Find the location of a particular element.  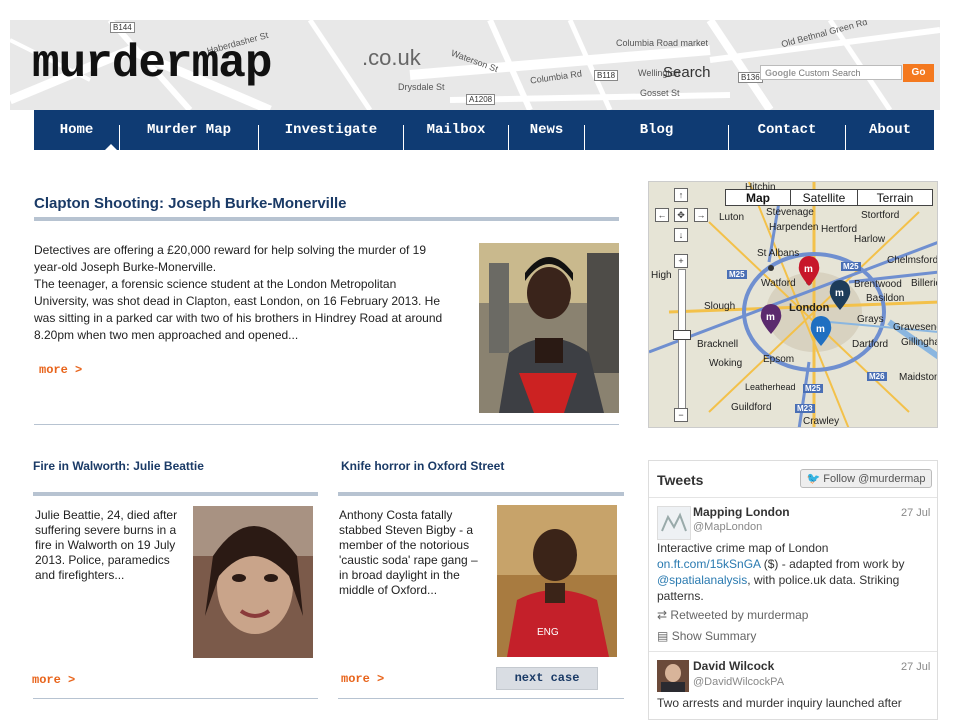

tweet-author-handle: @DavidWilcockPA is located at coordinates (738, 682).